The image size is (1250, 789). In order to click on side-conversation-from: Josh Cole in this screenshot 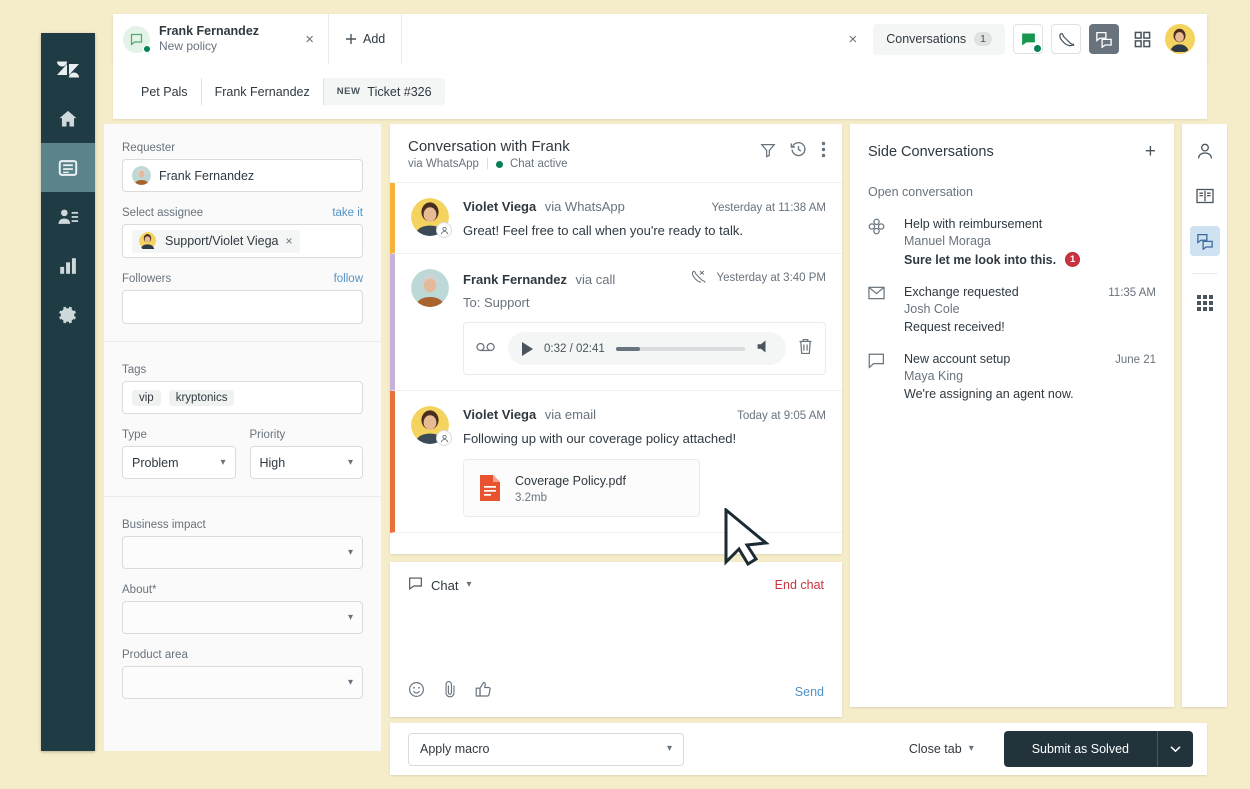, I will do `click(932, 309)`.